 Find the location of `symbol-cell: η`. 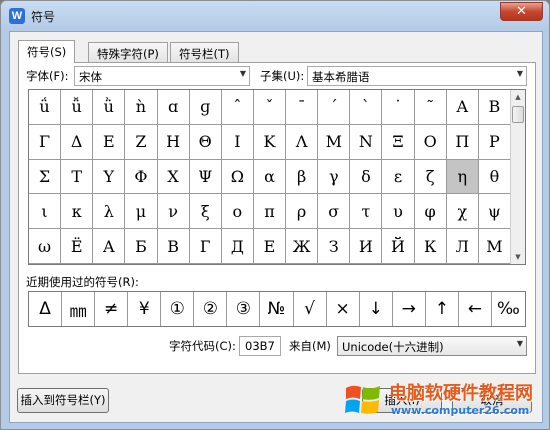

symbol-cell: η is located at coordinates (462, 177).